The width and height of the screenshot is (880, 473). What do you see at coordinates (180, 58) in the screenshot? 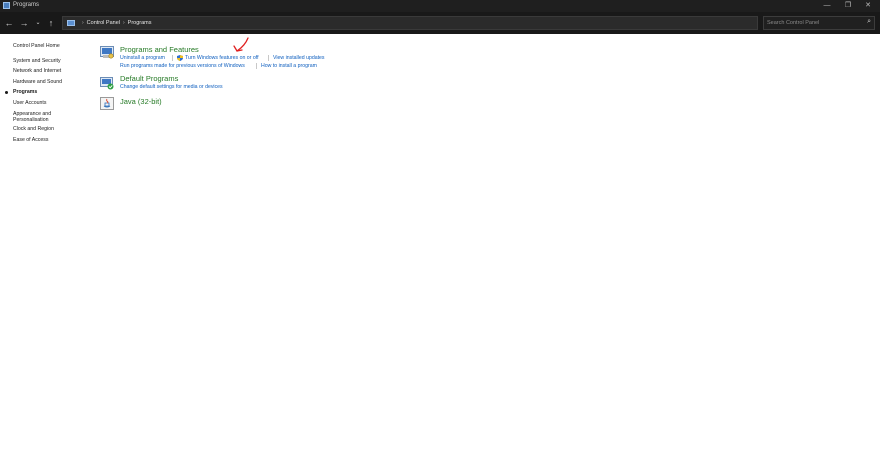
I see `uac-shield-icon` at bounding box center [180, 58].